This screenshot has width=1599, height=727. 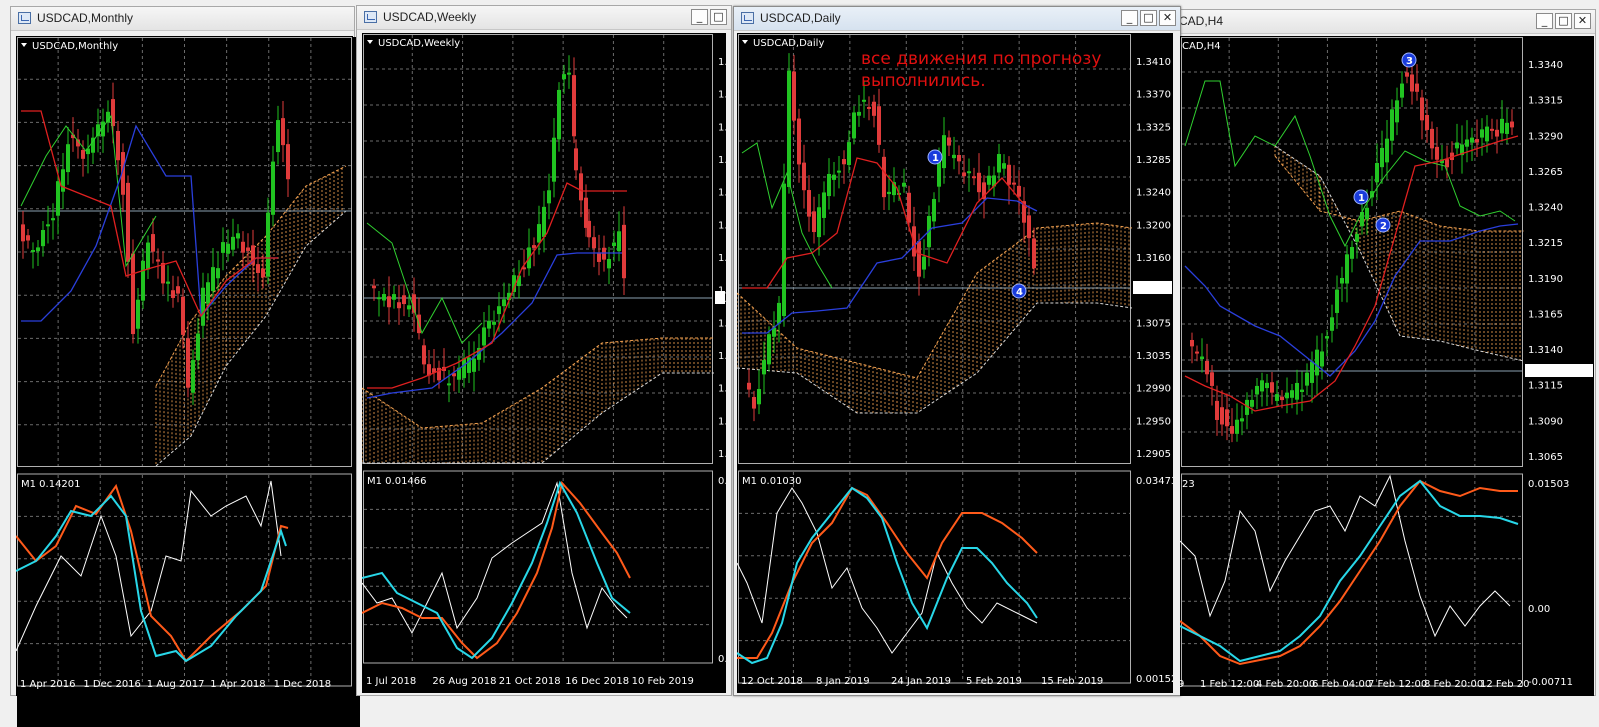 What do you see at coordinates (1182, 684) in the screenshot?
I see `time-axis-label: 9` at bounding box center [1182, 684].